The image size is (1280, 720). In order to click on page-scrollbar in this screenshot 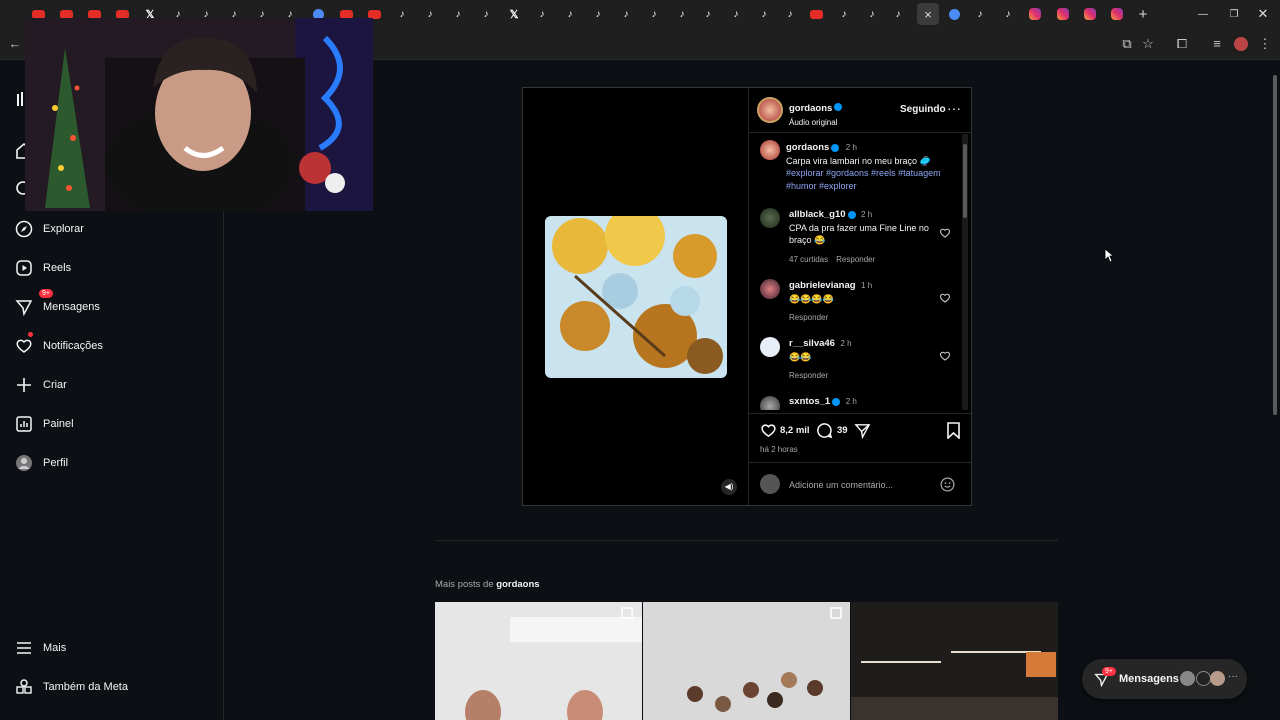, I will do `click(1275, 390)`.